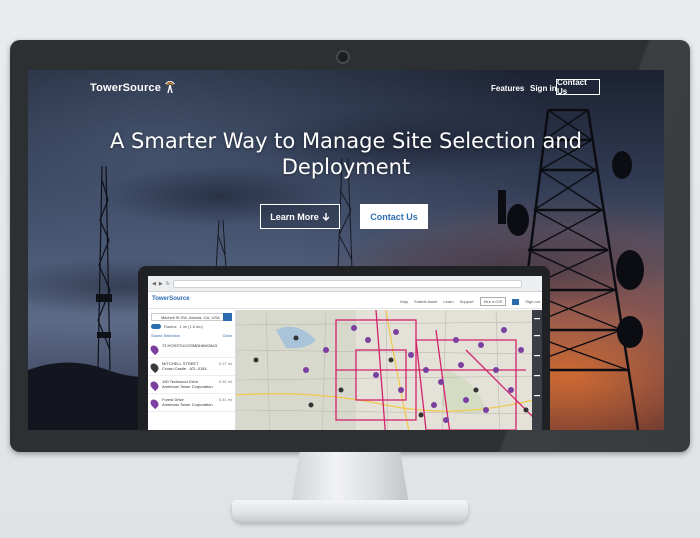 The width and height of the screenshot is (700, 538). What do you see at coordinates (170, 87) in the screenshot?
I see `antenna-signal-icon` at bounding box center [170, 87].